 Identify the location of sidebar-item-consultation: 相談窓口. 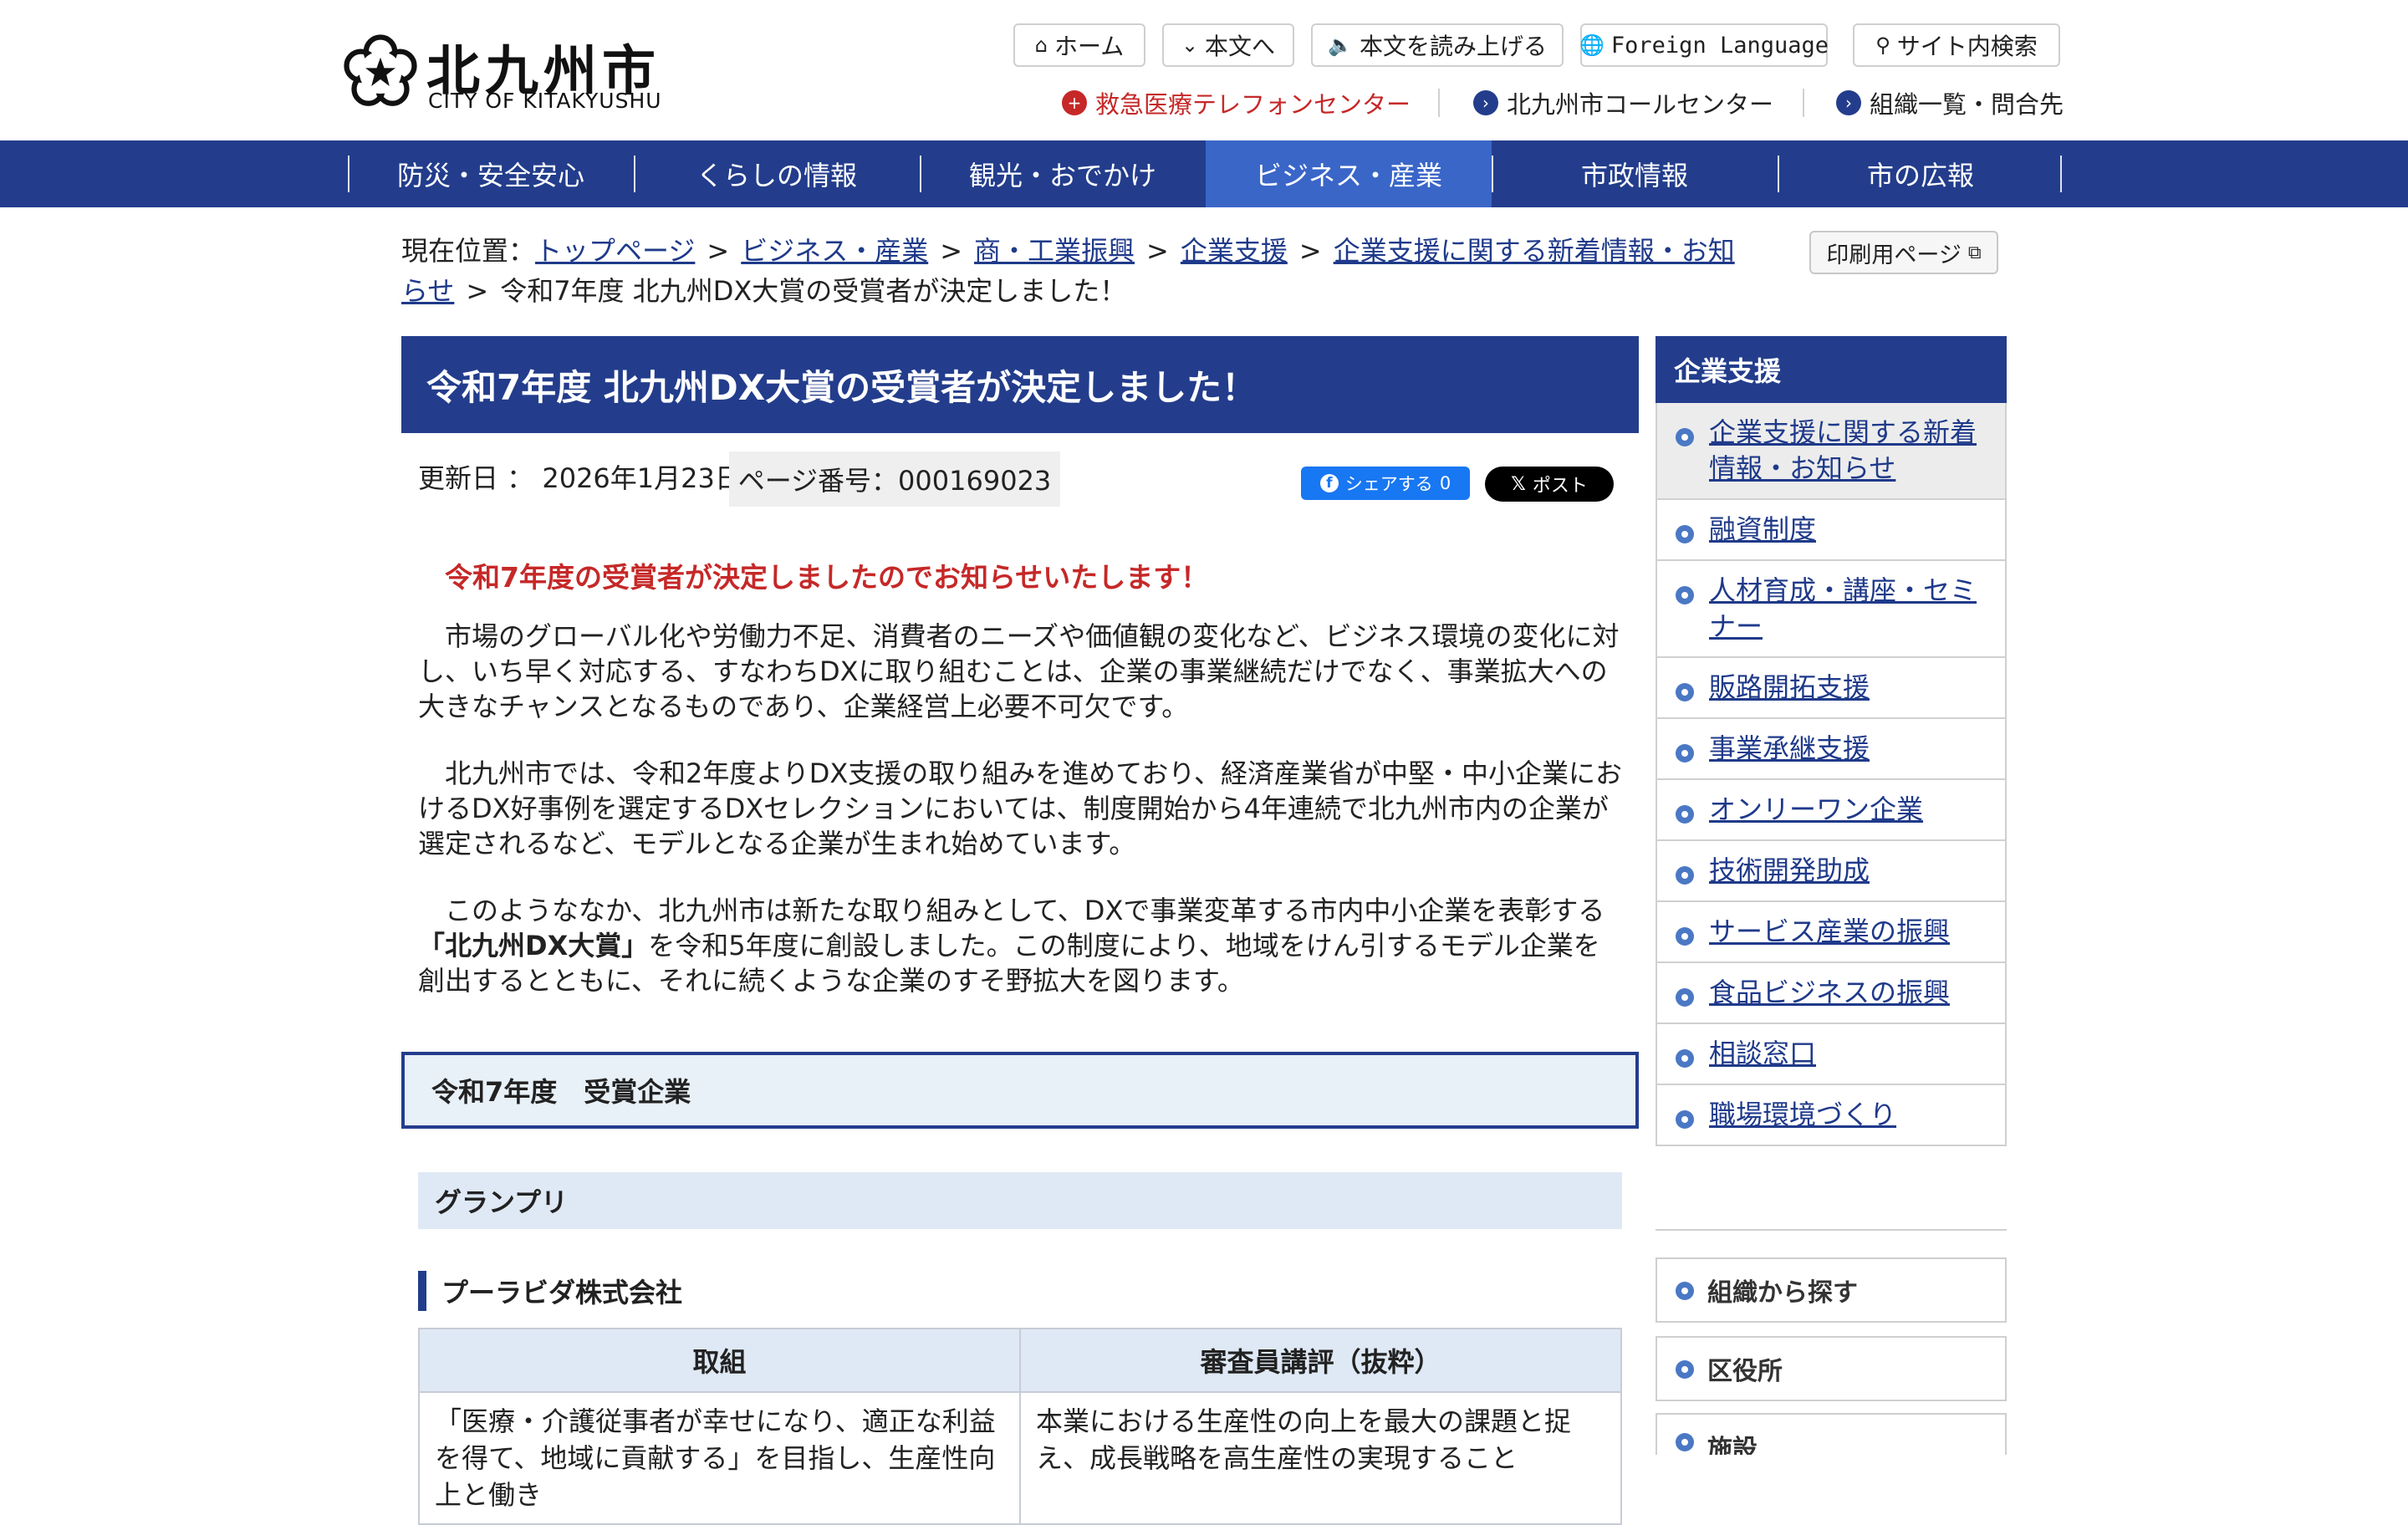
(1832, 1054).